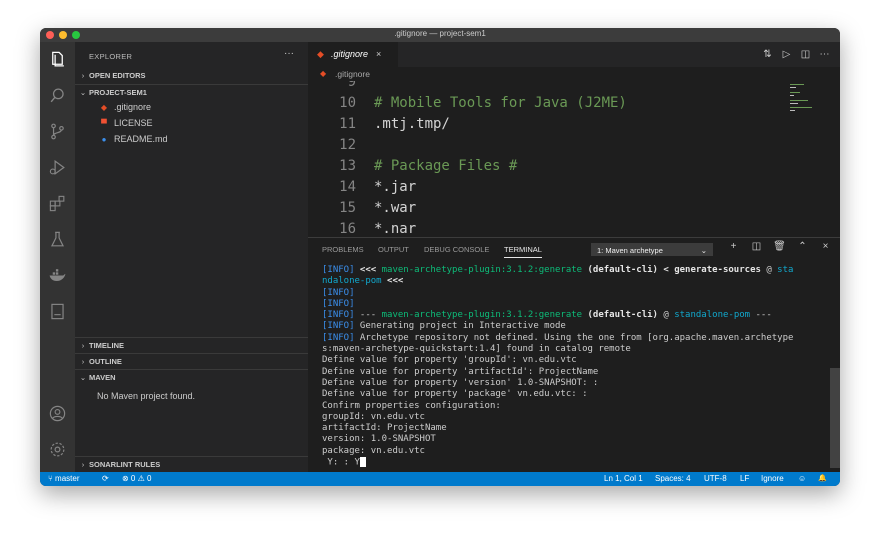 Image resolution: width=880 pixels, height=540 pixels. I want to click on code-text: *.war, so click(395, 208).